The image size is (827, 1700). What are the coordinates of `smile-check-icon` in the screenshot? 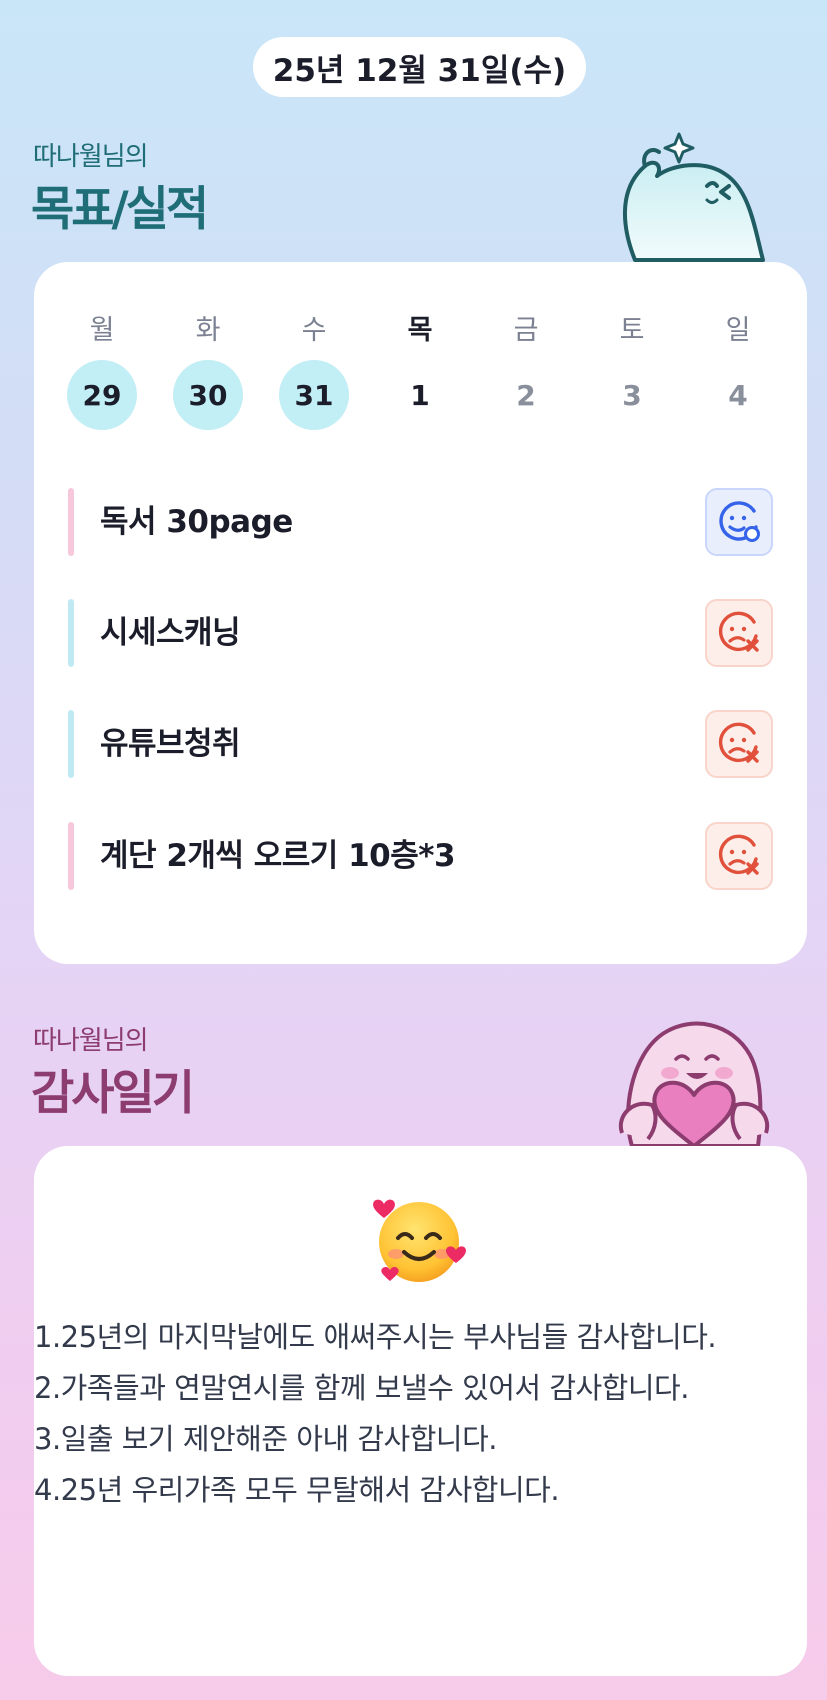 It's located at (739, 521).